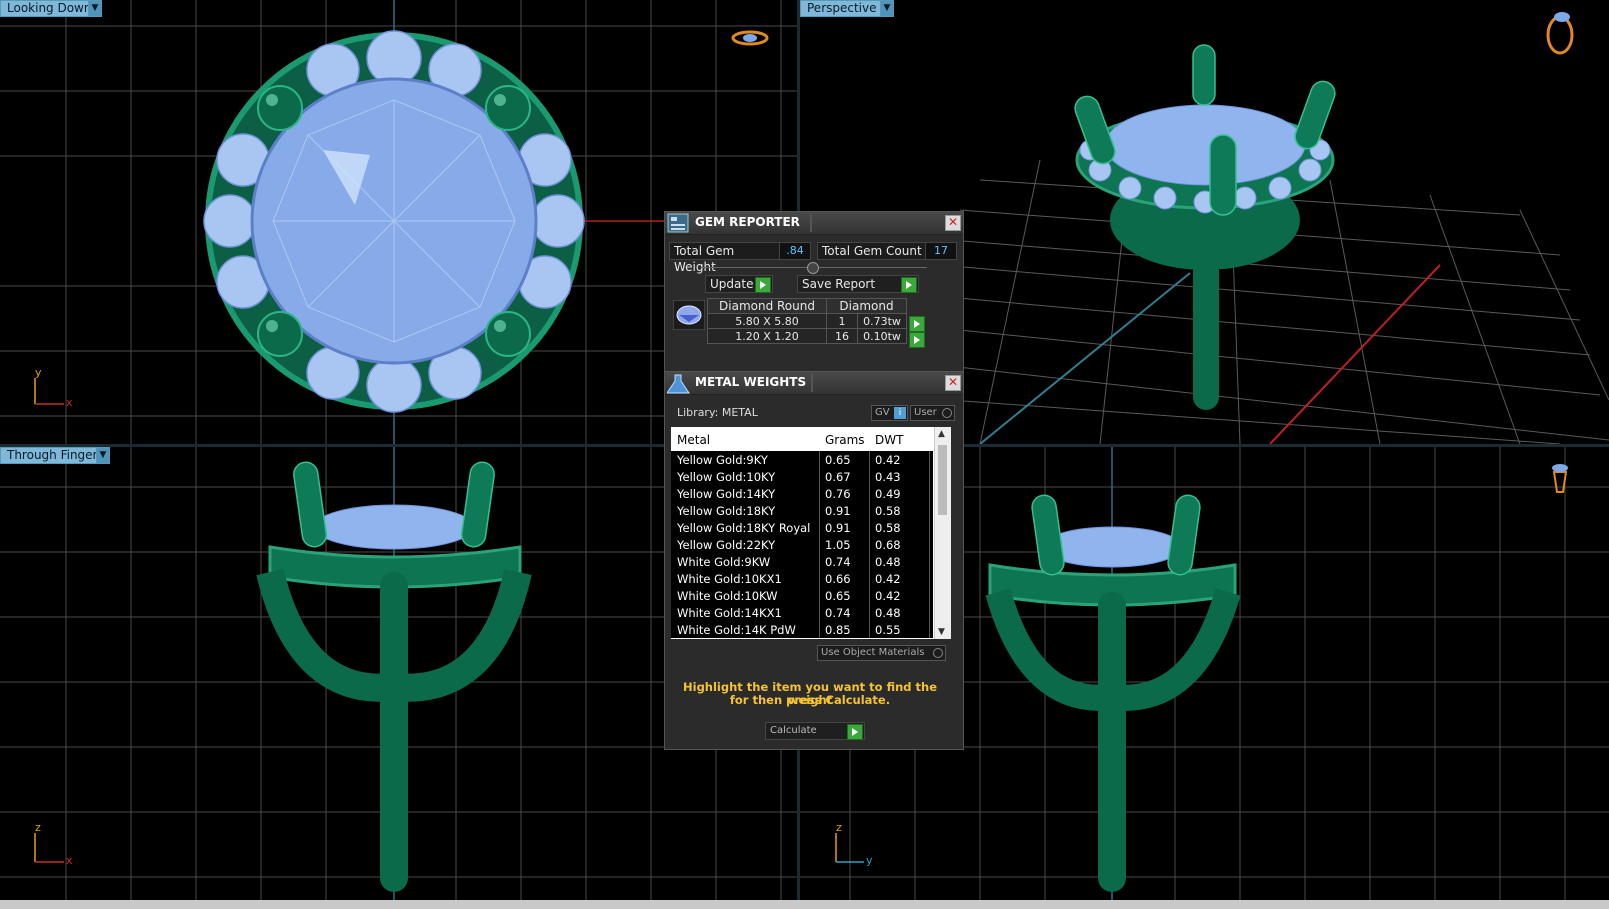  Describe the element at coordinates (888, 613) in the screenshot. I see `metal-dwt: 0.48` at that location.